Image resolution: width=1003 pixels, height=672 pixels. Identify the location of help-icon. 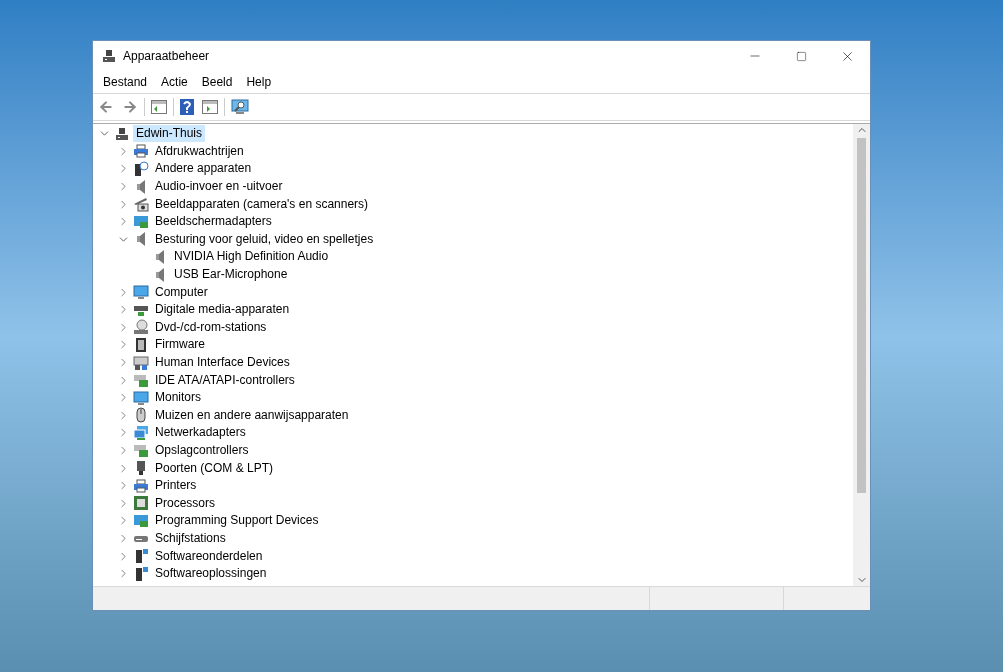
(187, 107).